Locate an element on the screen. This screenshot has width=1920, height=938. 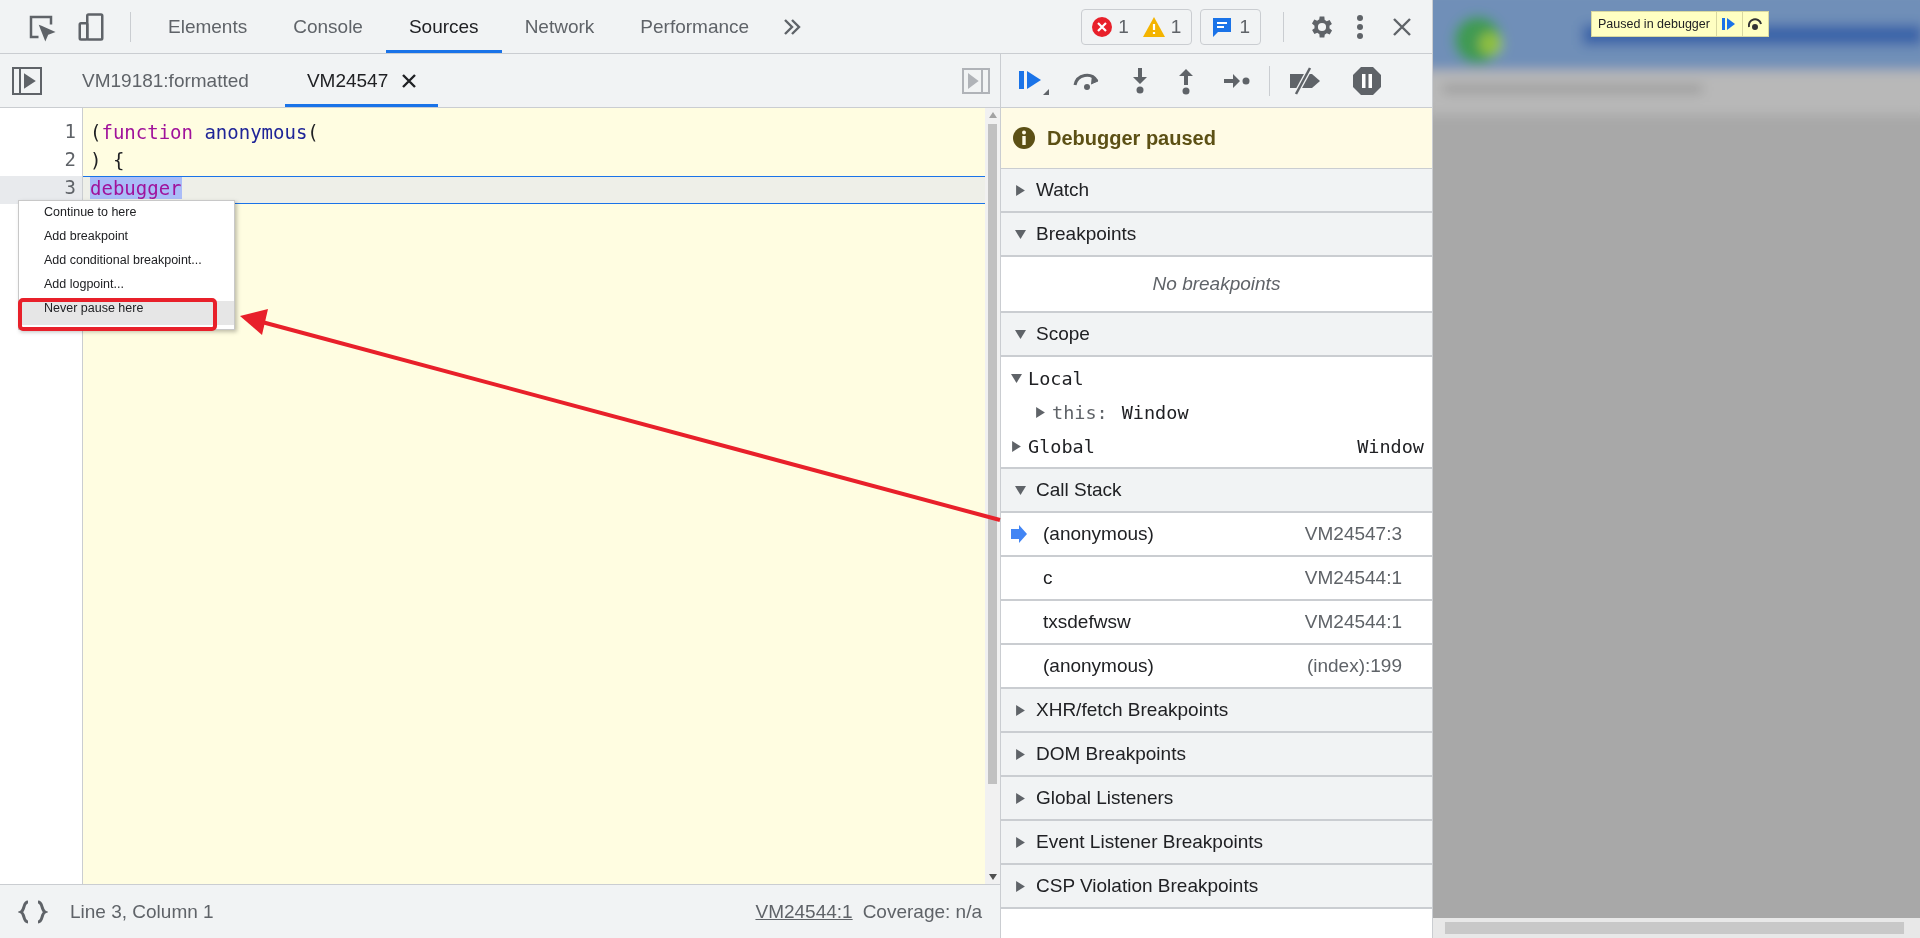
section-title: Global Listeners is located at coordinates (1105, 798).